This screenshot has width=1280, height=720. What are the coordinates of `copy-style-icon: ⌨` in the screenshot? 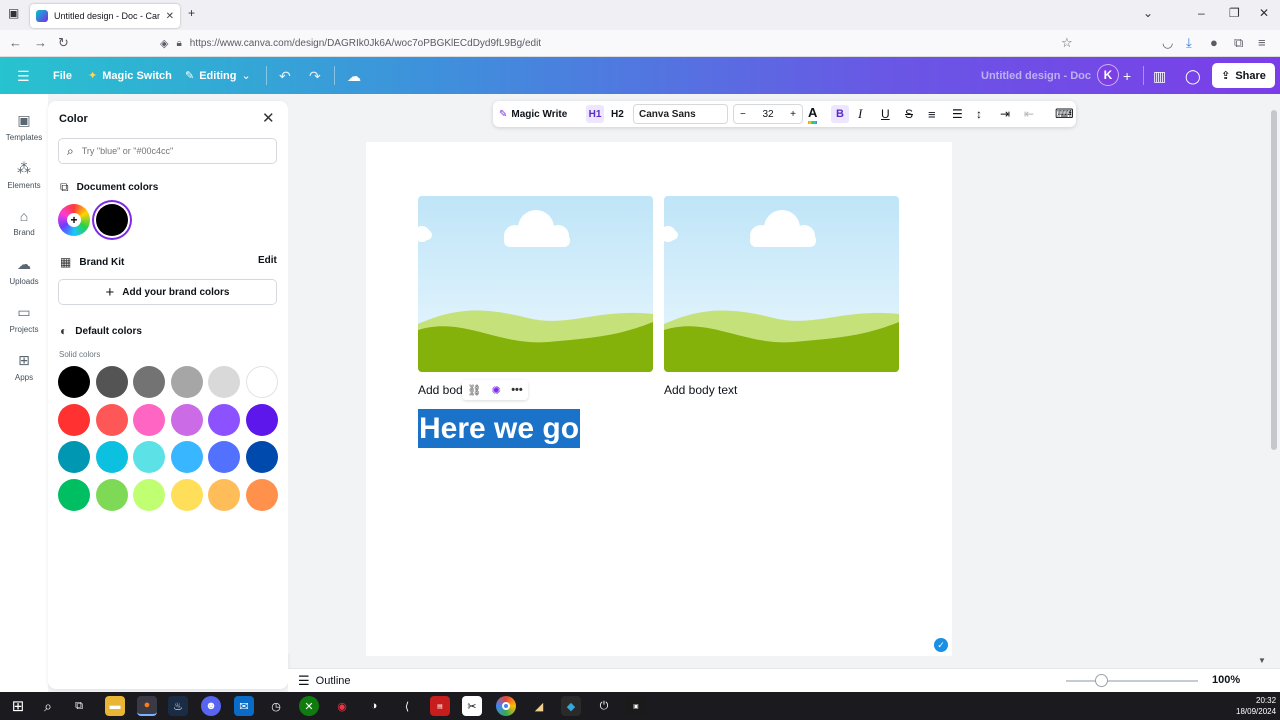 It's located at (1064, 114).